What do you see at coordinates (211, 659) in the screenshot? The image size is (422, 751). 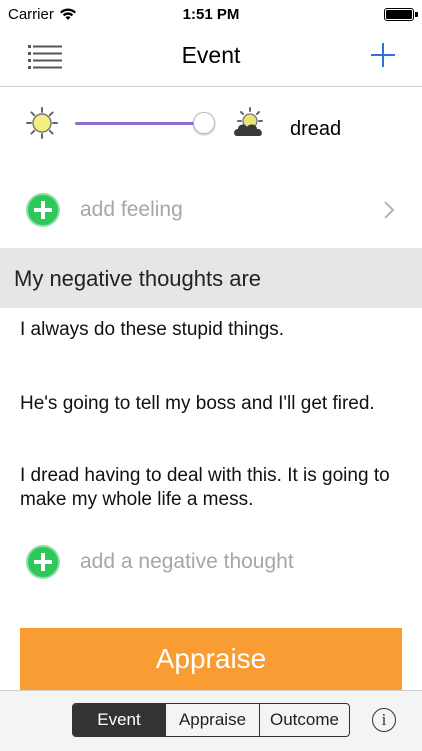 I see `appraise-button: Appraise` at bounding box center [211, 659].